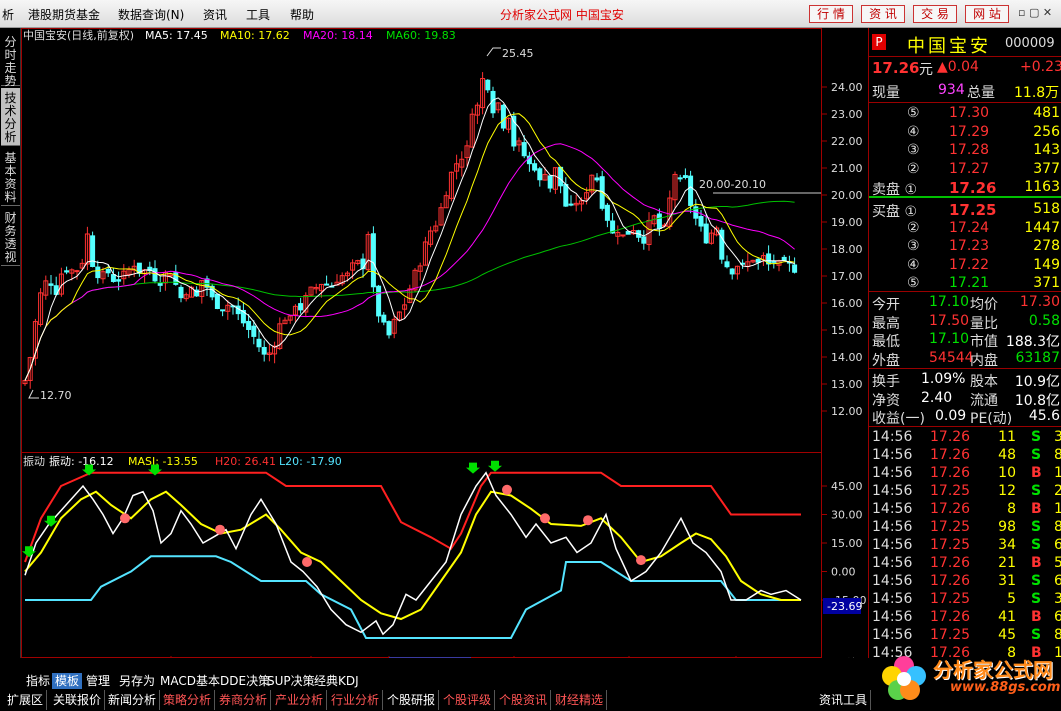 Image resolution: width=1061 pixels, height=711 pixels. I want to click on quote-title-row: P 中国宝安 000009, so click(965, 44).